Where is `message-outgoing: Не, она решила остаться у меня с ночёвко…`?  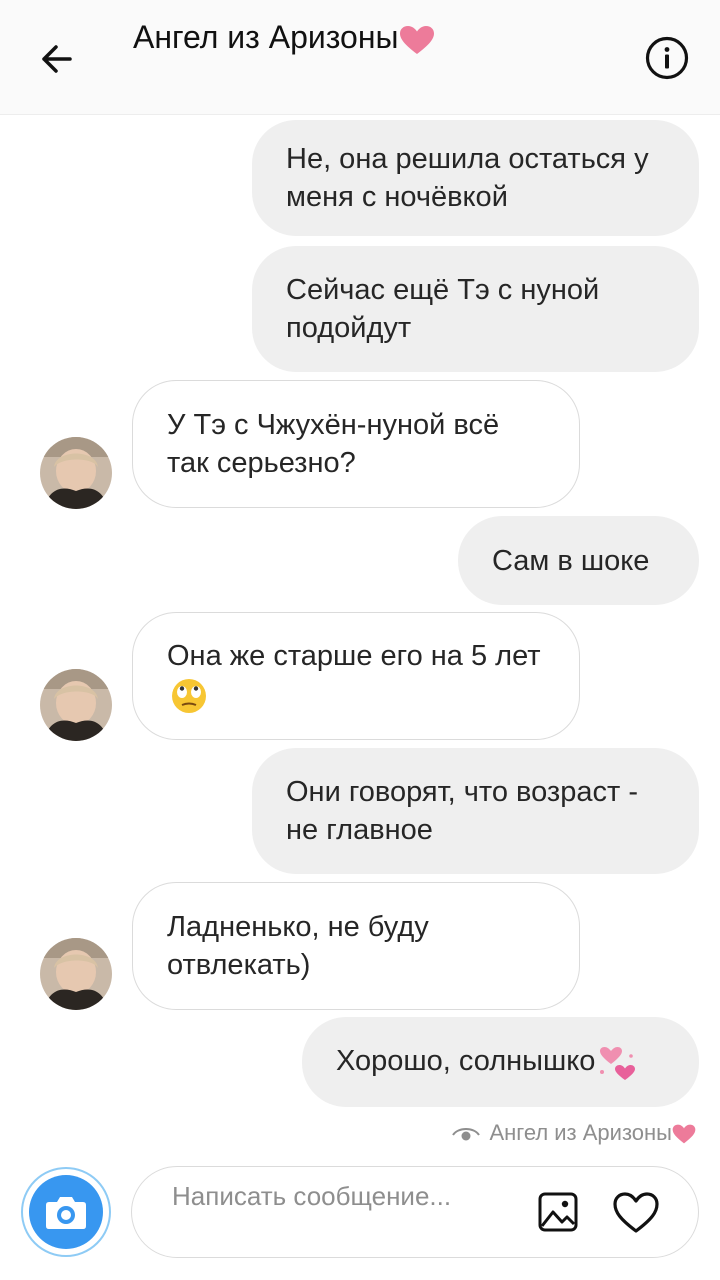
message-outgoing: Не, она решила остаться у меня с ночёвко… is located at coordinates (475, 178).